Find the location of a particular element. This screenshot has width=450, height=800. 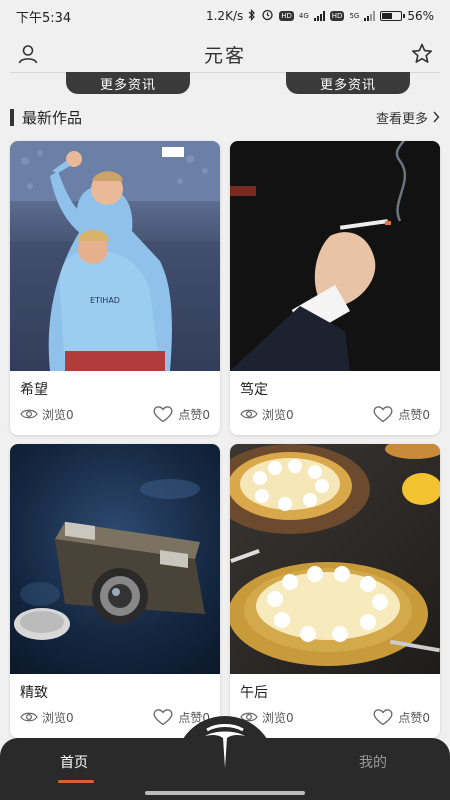

page-title: 元客 is located at coordinates (224, 55).